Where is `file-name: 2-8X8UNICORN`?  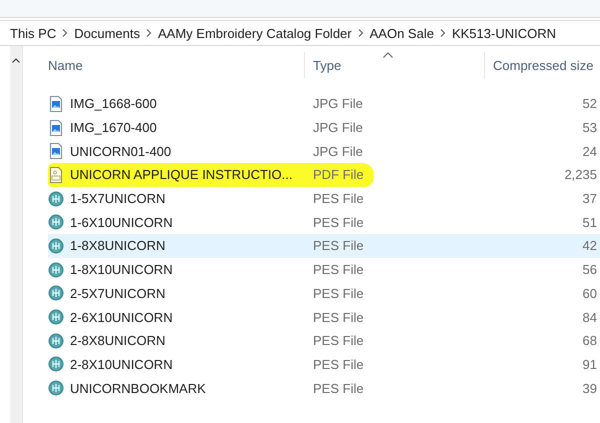 file-name: 2-8X8UNICORN is located at coordinates (118, 340).